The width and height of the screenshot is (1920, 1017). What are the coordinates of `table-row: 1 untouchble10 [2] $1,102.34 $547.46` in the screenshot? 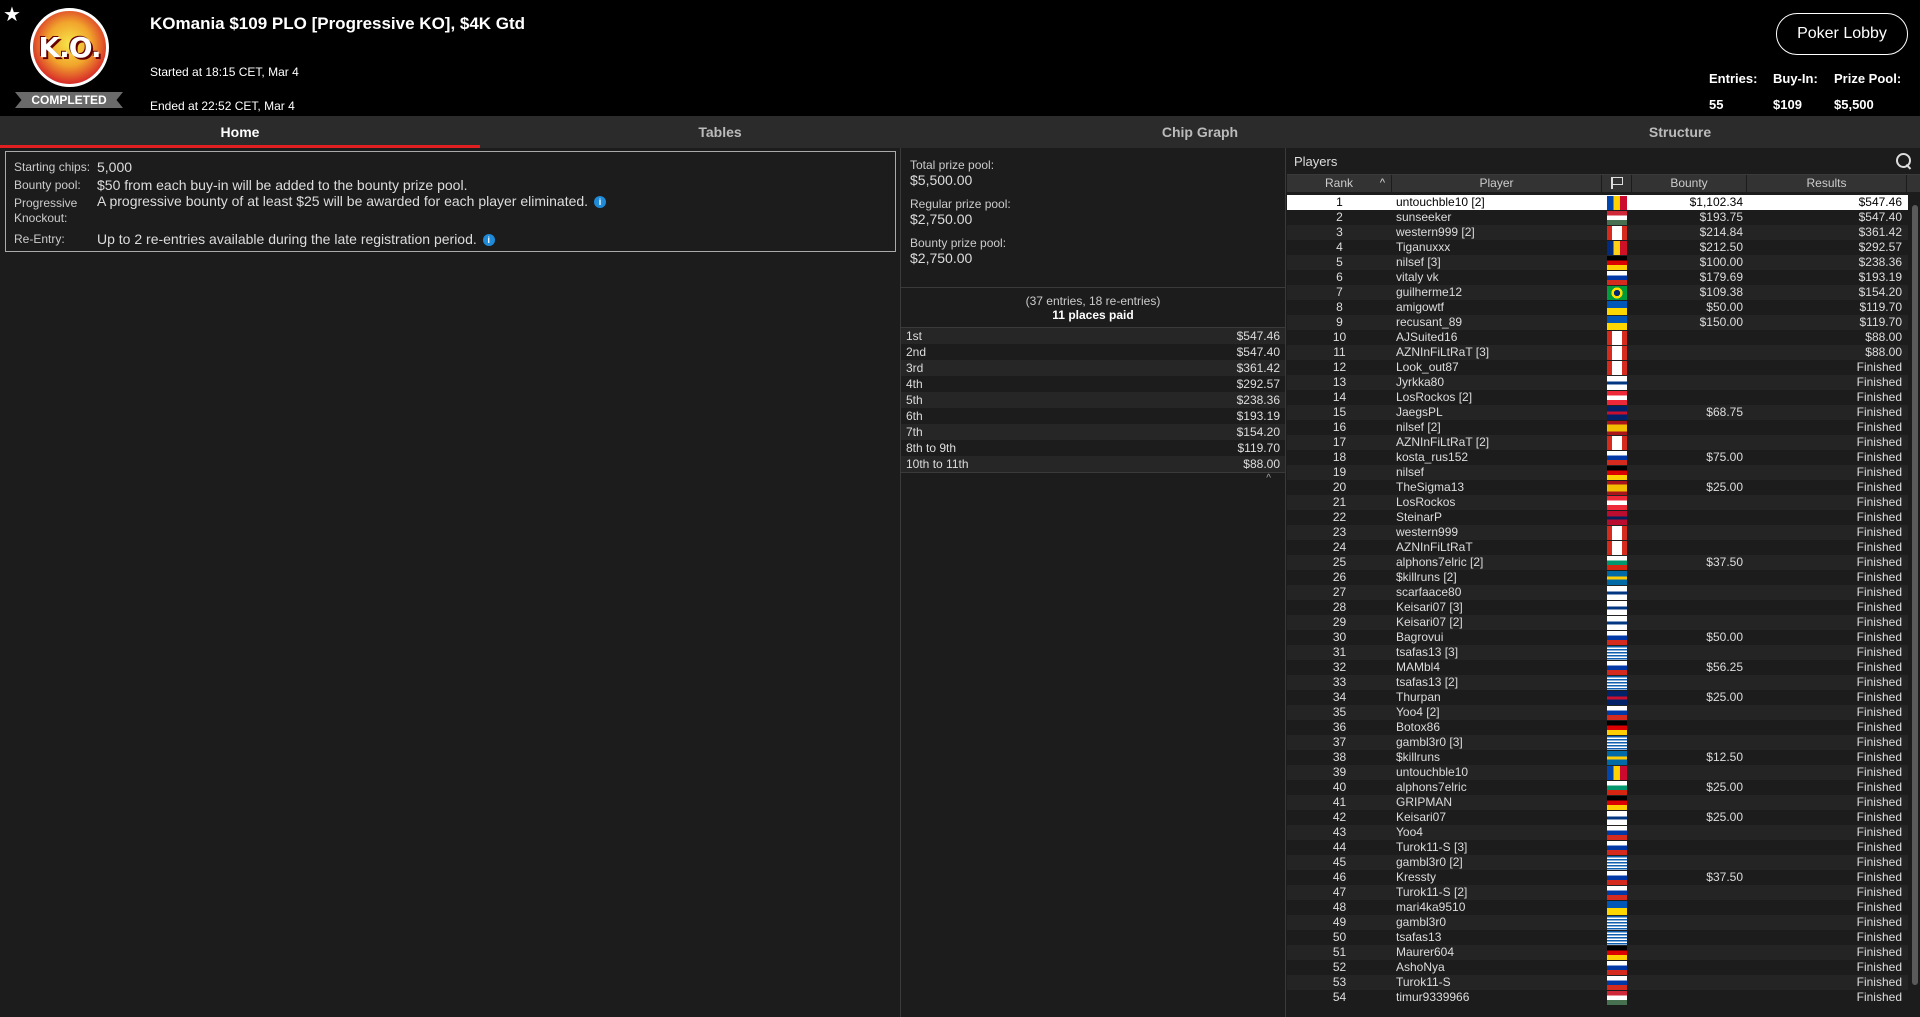 It's located at (1597, 202).